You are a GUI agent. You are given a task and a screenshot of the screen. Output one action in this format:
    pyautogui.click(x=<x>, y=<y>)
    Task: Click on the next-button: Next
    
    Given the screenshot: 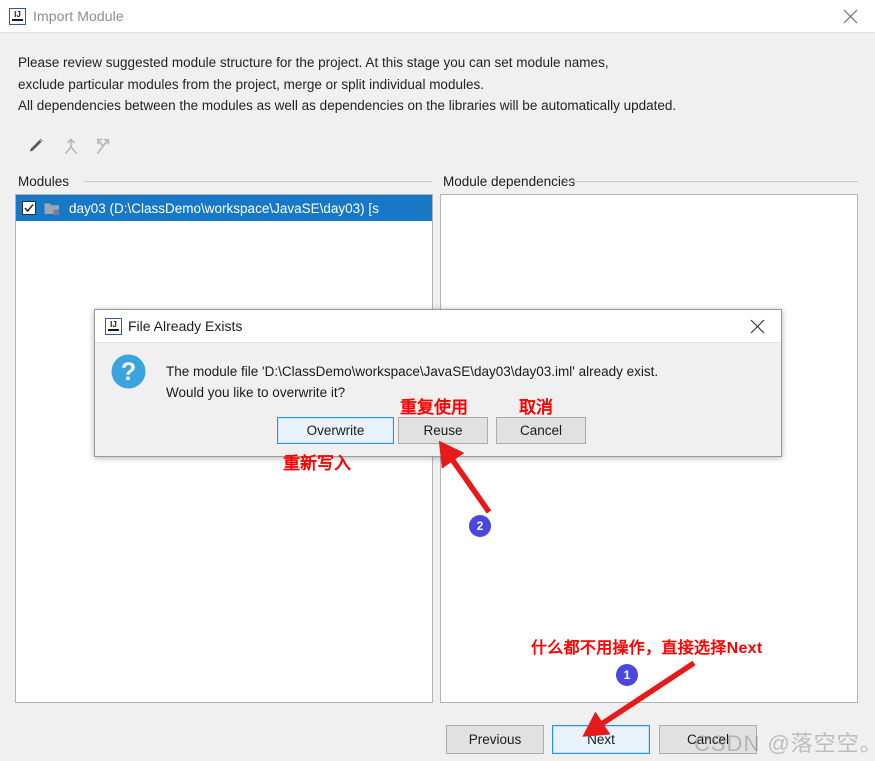 What is the action you would take?
    pyautogui.click(x=601, y=739)
    